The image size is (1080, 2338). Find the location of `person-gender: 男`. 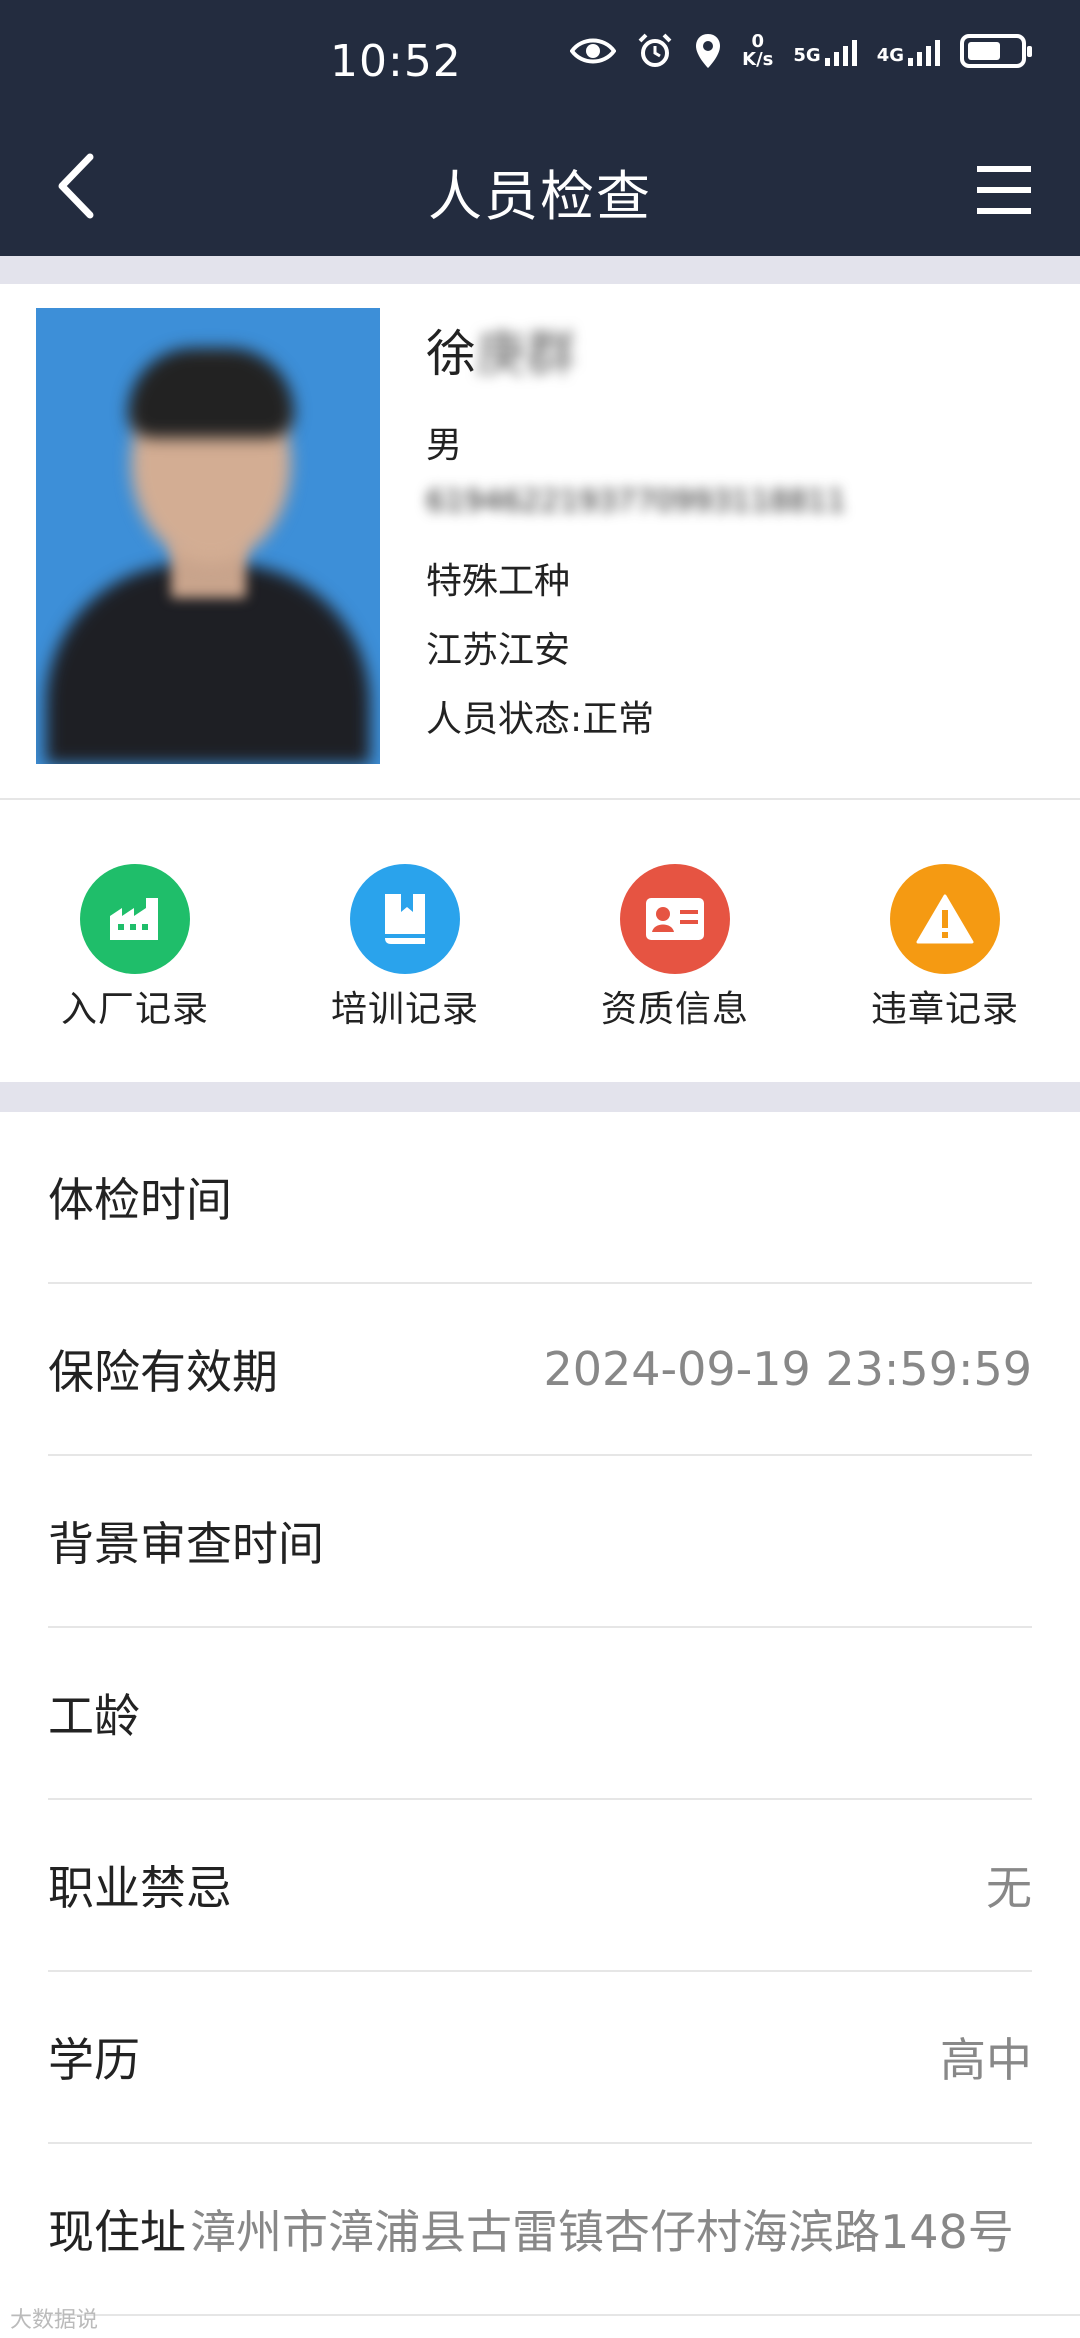

person-gender: 男 is located at coordinates (444, 445).